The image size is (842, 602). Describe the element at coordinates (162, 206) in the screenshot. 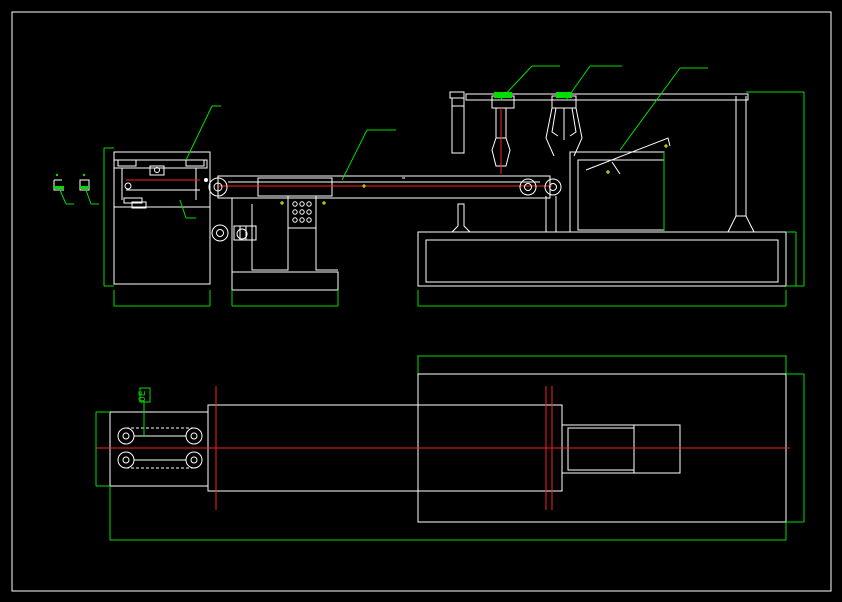

I see `left-feeder-unit` at that location.